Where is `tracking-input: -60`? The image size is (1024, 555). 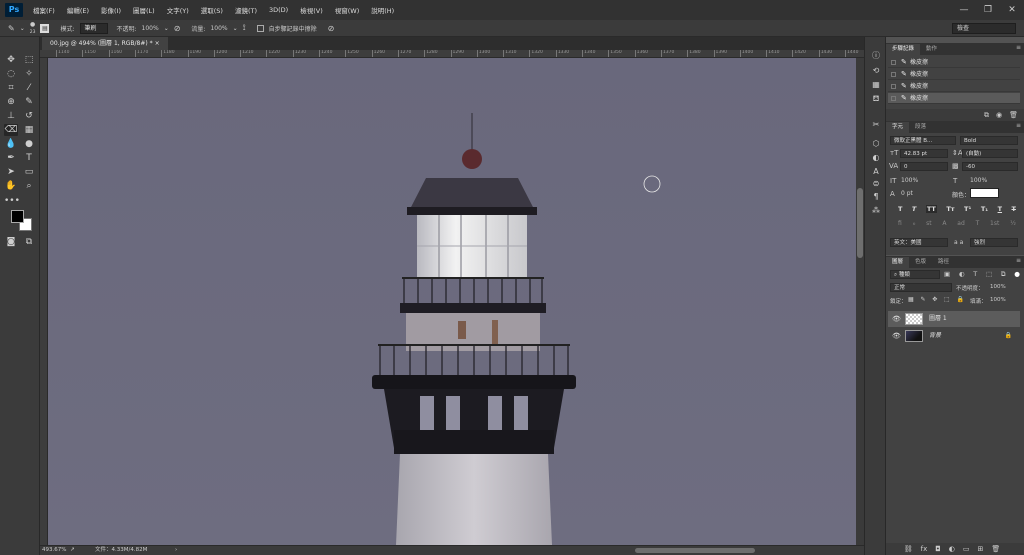
tracking-input: -60 is located at coordinates (990, 166).